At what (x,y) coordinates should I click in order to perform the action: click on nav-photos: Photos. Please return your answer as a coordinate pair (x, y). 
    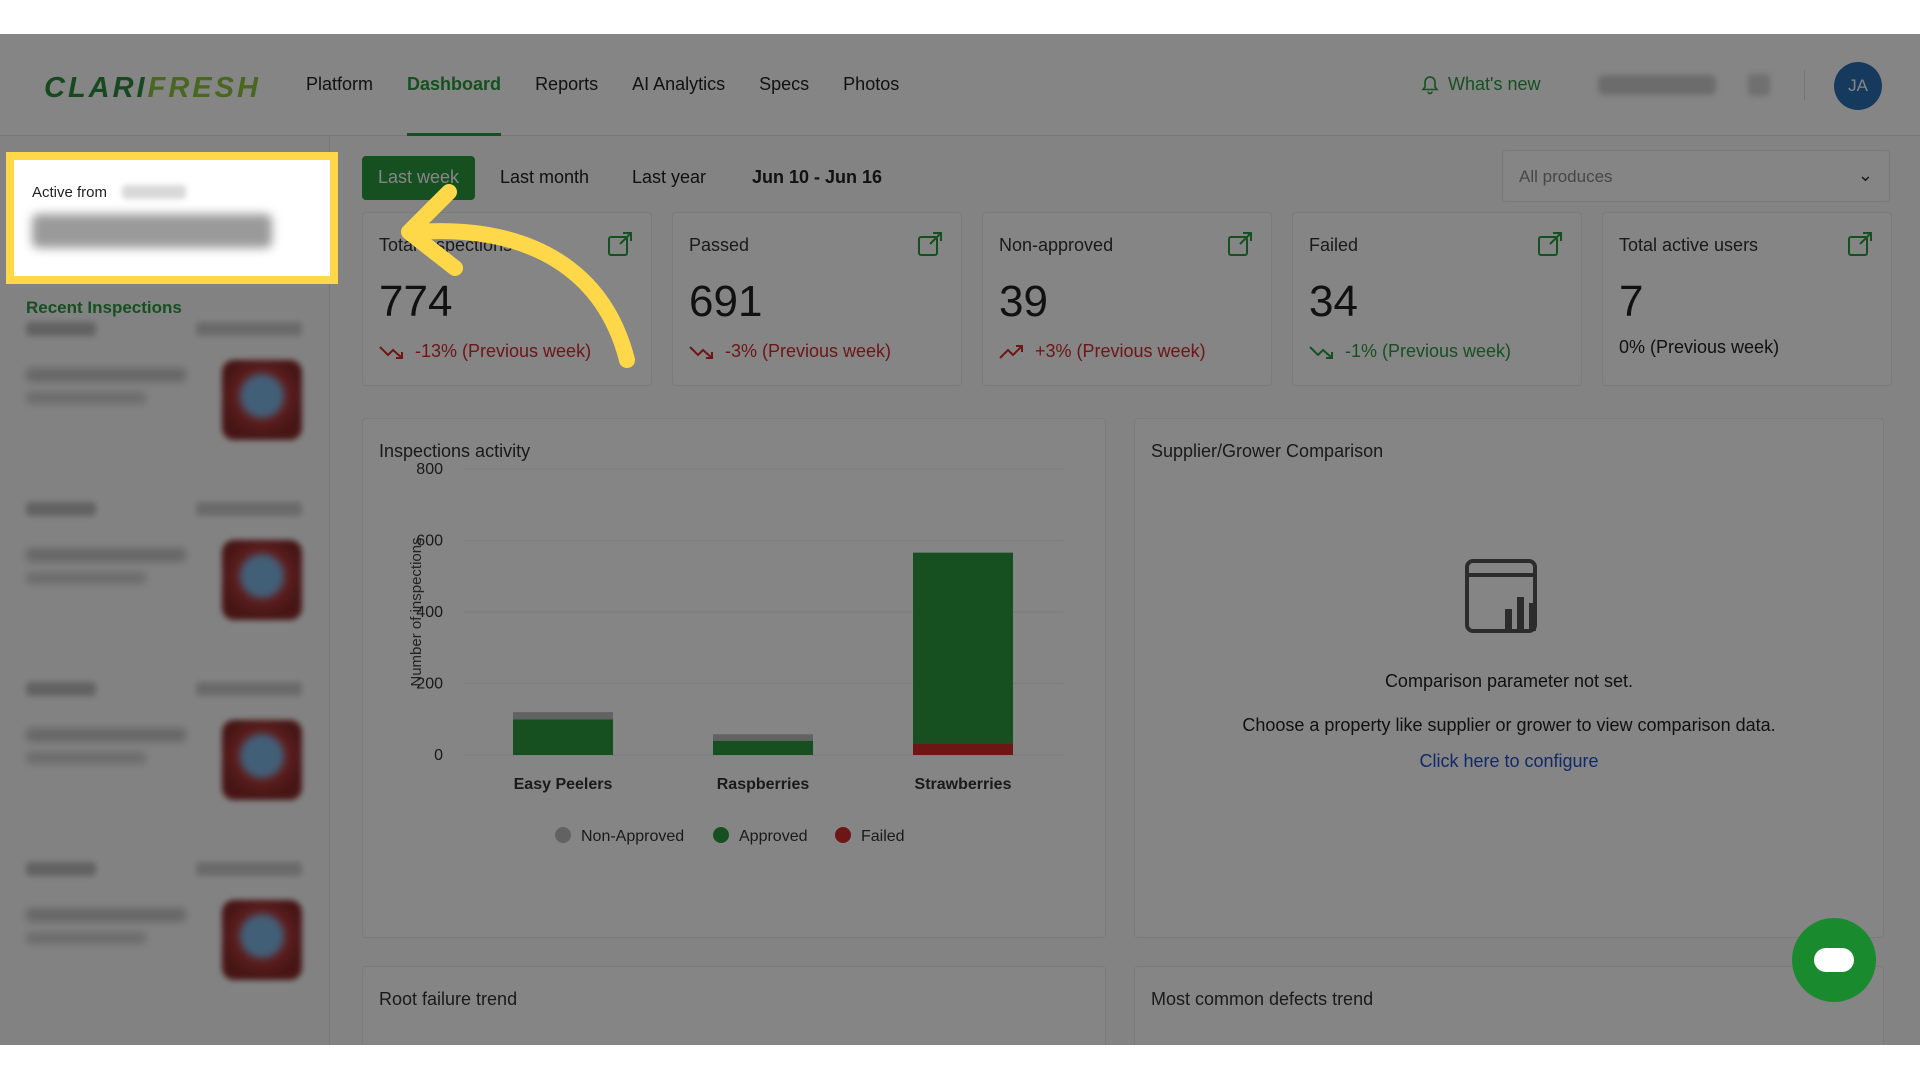
    Looking at the image, I should click on (871, 85).